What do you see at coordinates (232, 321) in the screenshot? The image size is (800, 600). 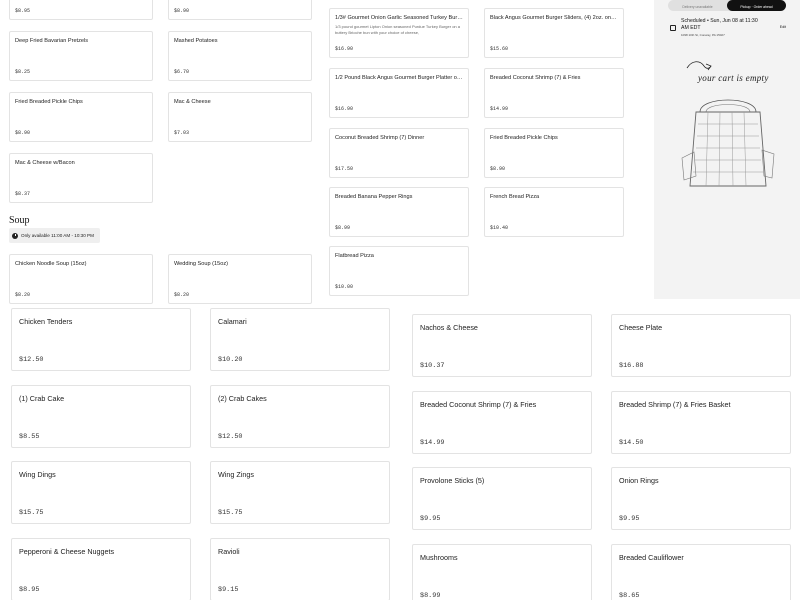 I see `item-name: Calamari` at bounding box center [232, 321].